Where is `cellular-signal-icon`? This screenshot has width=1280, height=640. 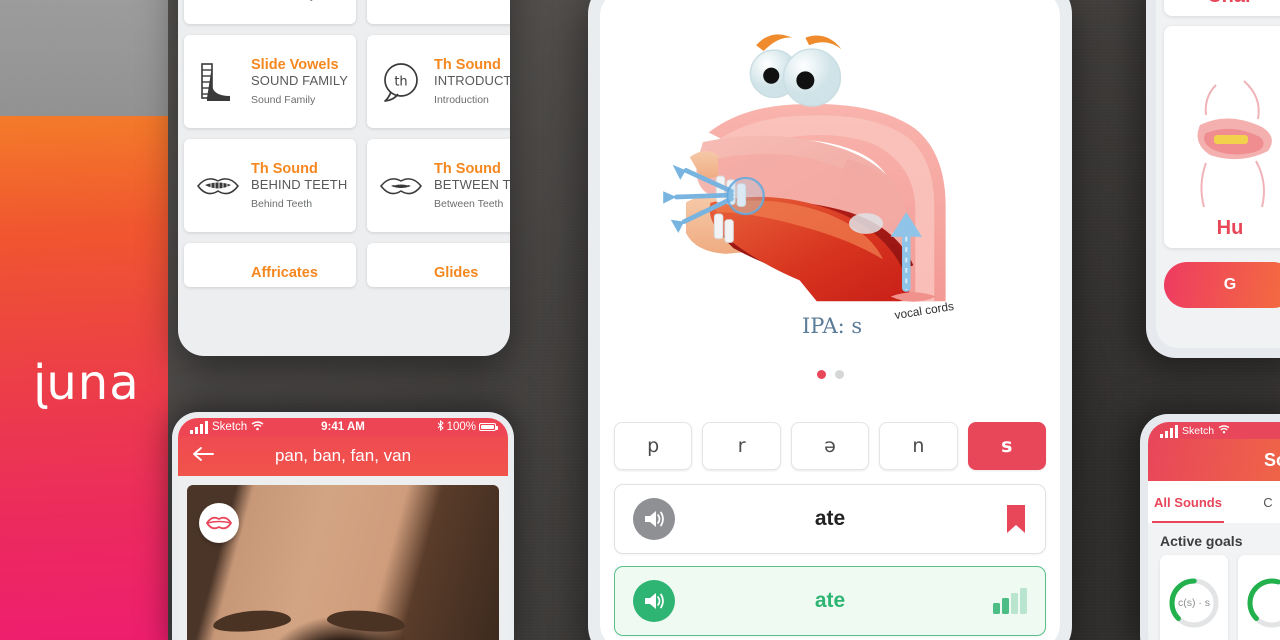 cellular-signal-icon is located at coordinates (1169, 431).